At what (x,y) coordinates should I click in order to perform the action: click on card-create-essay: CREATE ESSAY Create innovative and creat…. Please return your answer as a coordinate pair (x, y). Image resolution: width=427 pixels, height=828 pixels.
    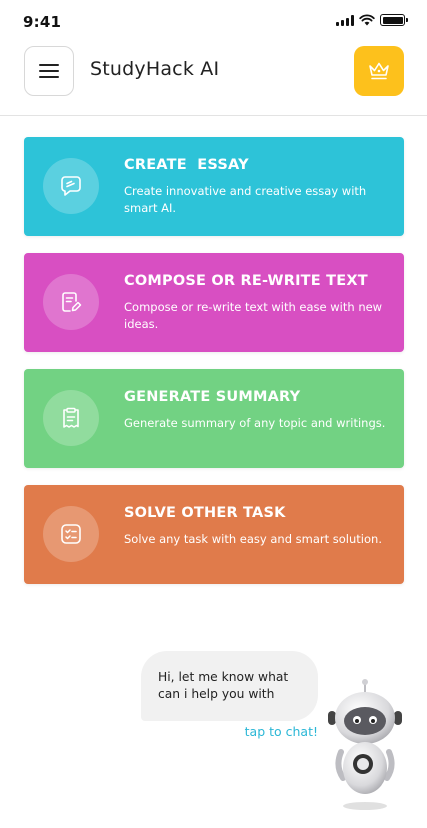
    Looking at the image, I should click on (214, 186).